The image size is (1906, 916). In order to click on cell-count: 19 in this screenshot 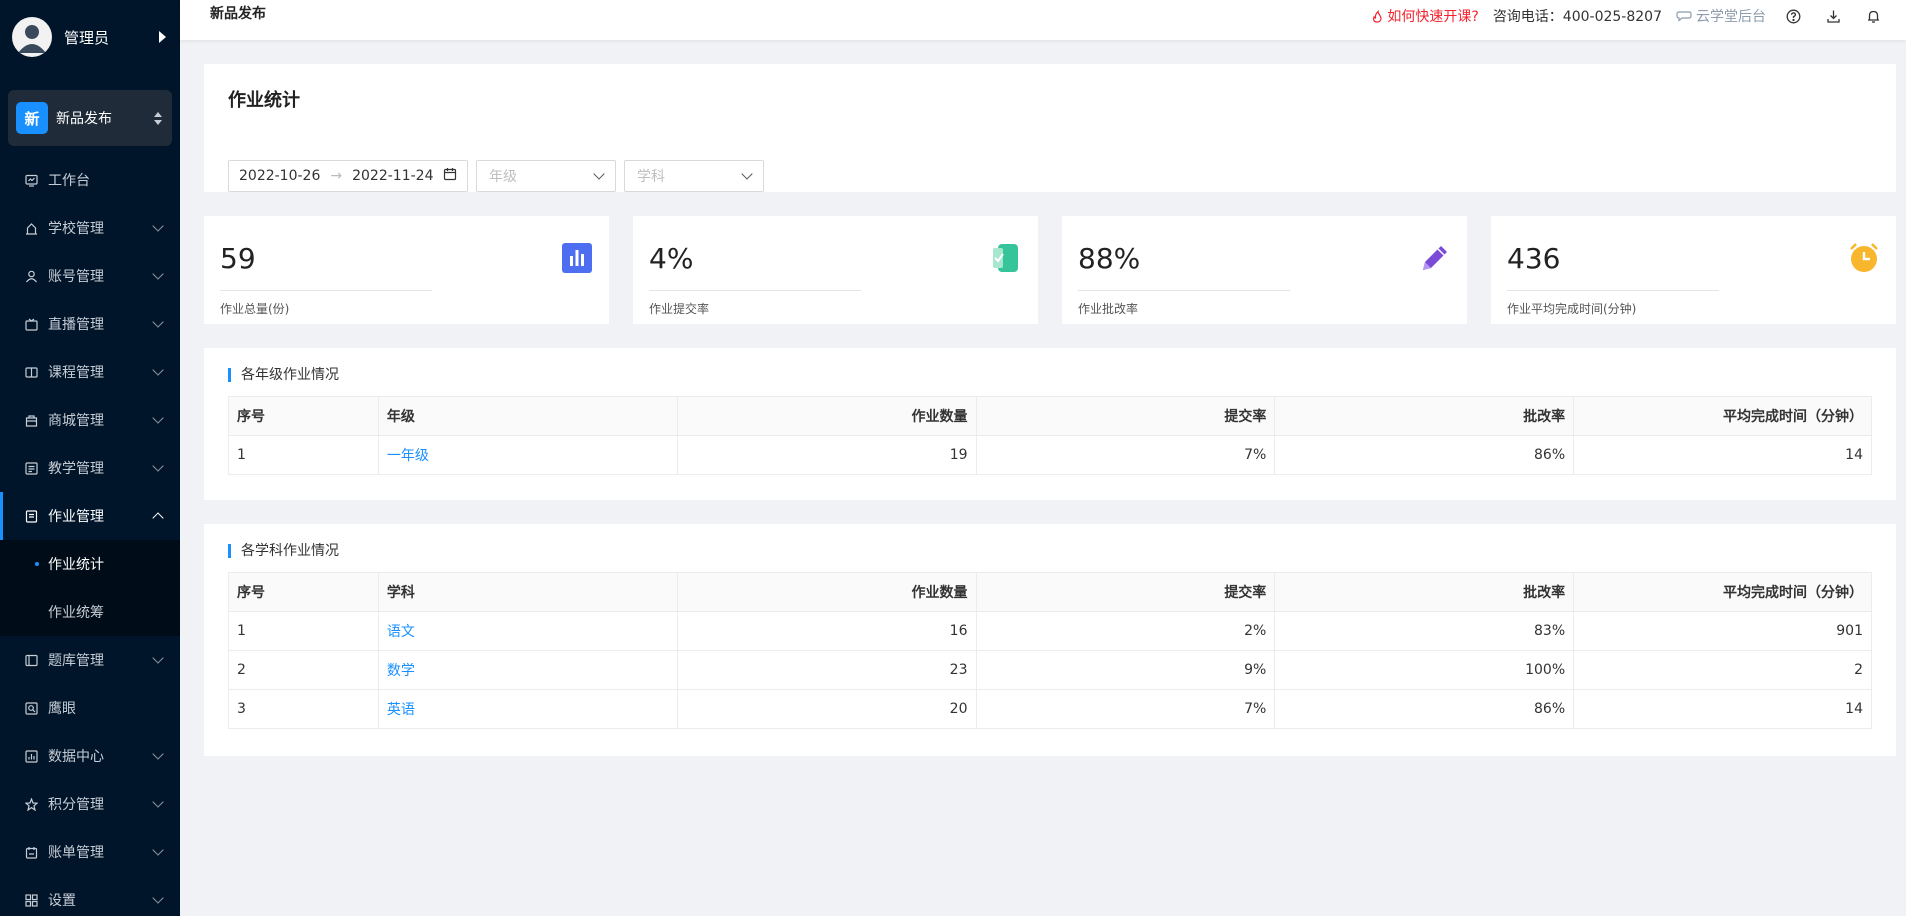, I will do `click(826, 455)`.